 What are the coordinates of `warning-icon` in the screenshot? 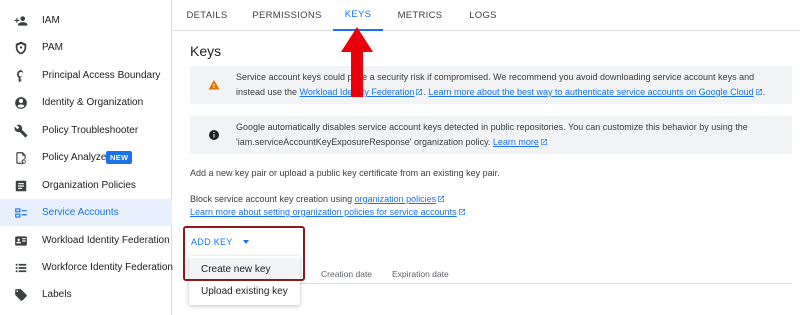 It's located at (214, 85).